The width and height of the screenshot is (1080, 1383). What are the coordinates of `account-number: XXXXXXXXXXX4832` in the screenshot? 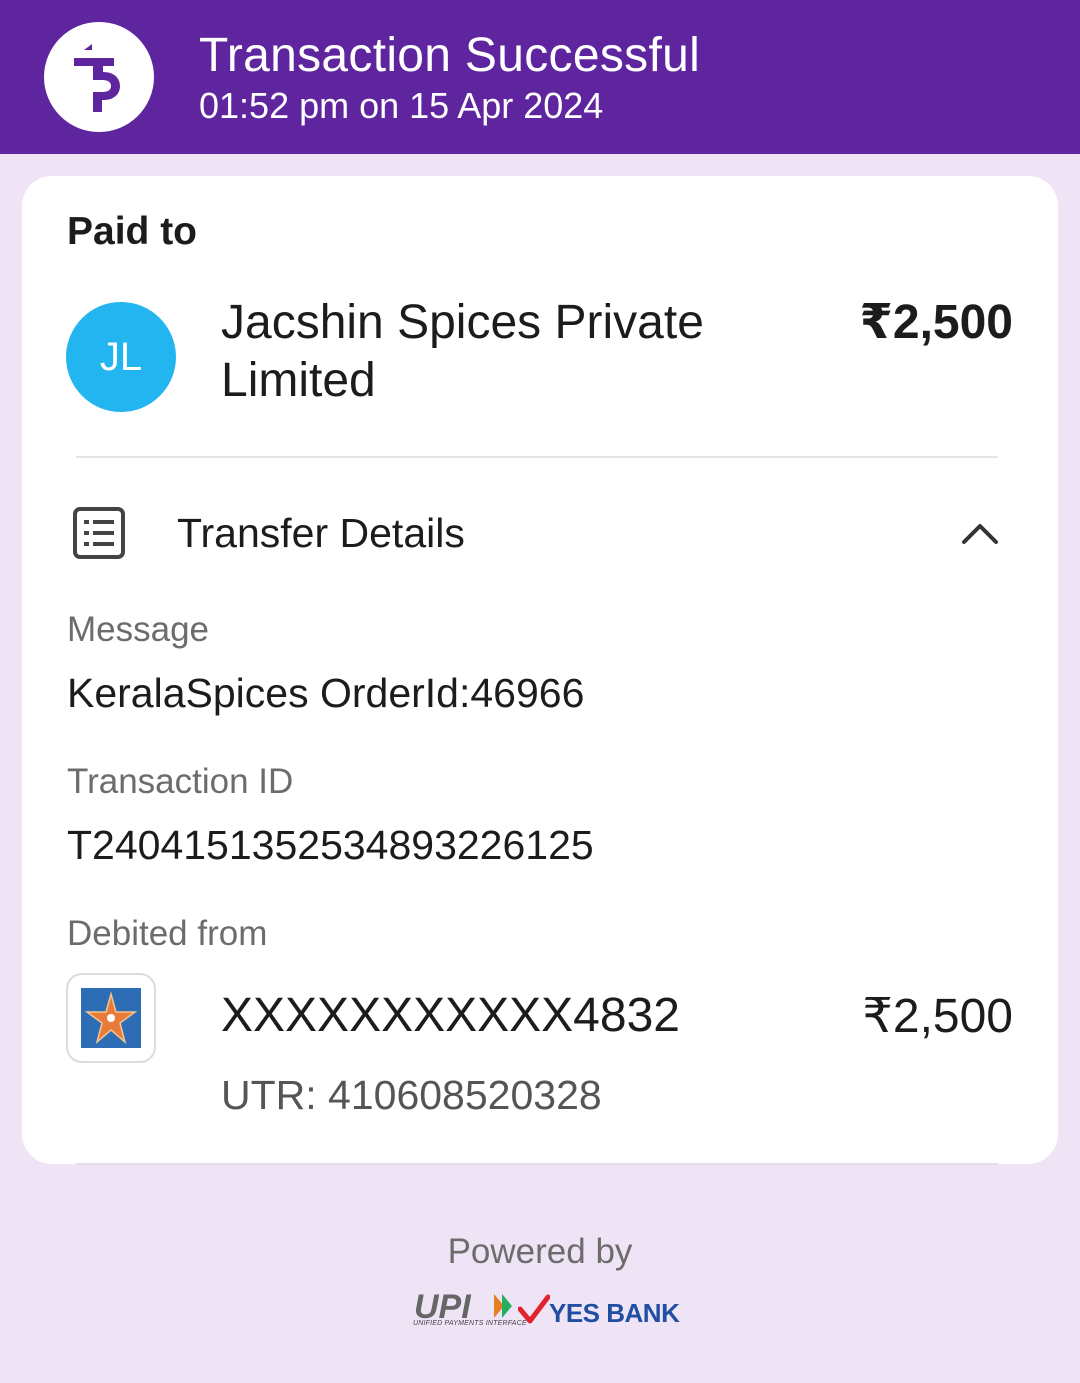 It's located at (450, 1015).